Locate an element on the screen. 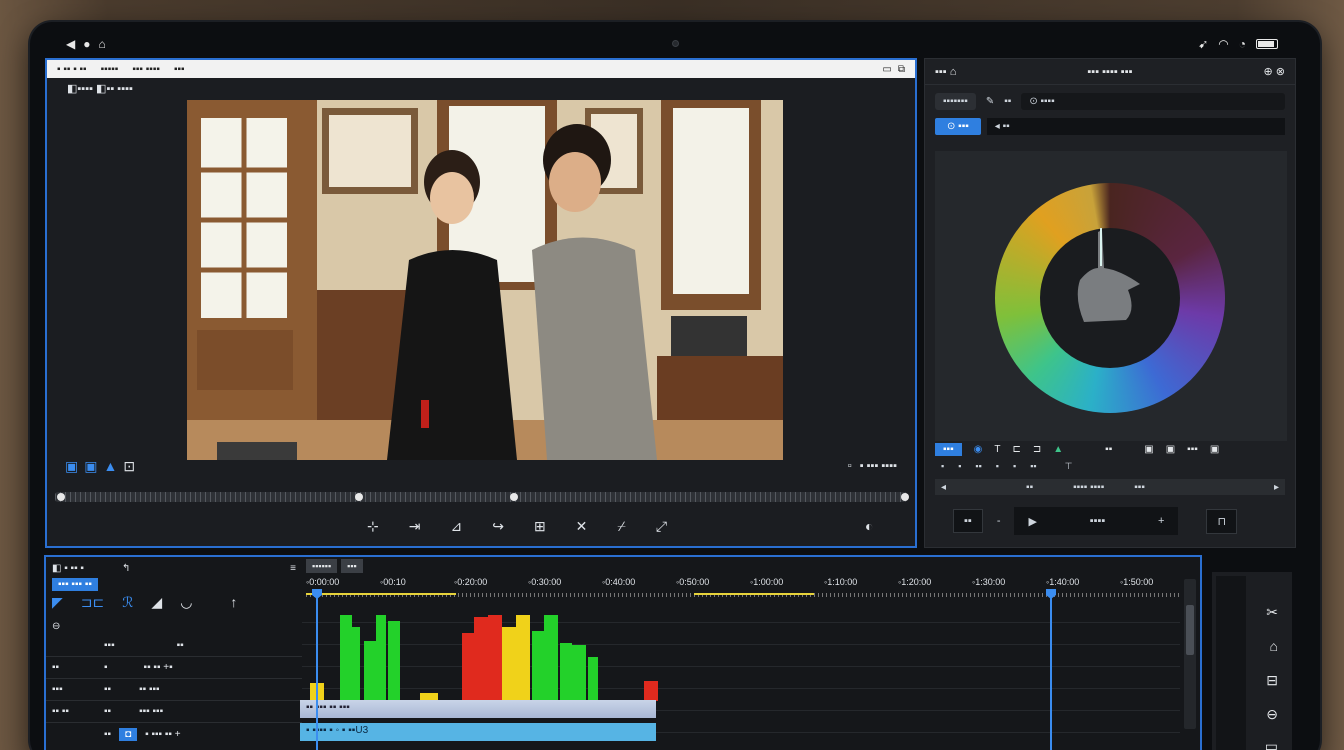 The height and width of the screenshot is (750, 1344). timecode-readout: ▪ ▪▪▪ ▪▪▪▪ is located at coordinates (878, 466).